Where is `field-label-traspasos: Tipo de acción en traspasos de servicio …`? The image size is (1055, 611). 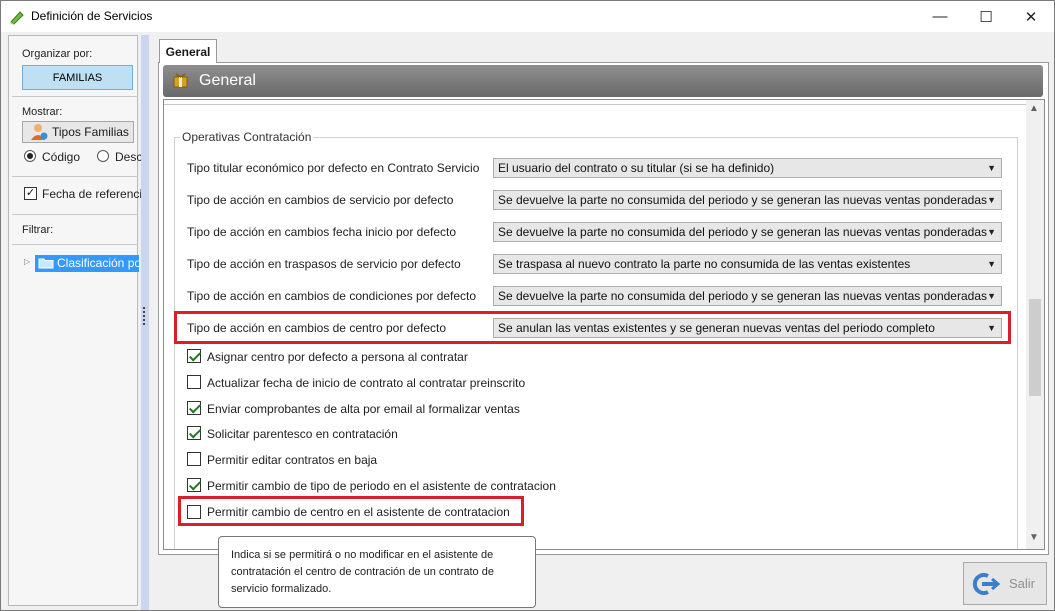
field-label-traspasos: Tipo de acción en traspasos de servicio … is located at coordinates (324, 264).